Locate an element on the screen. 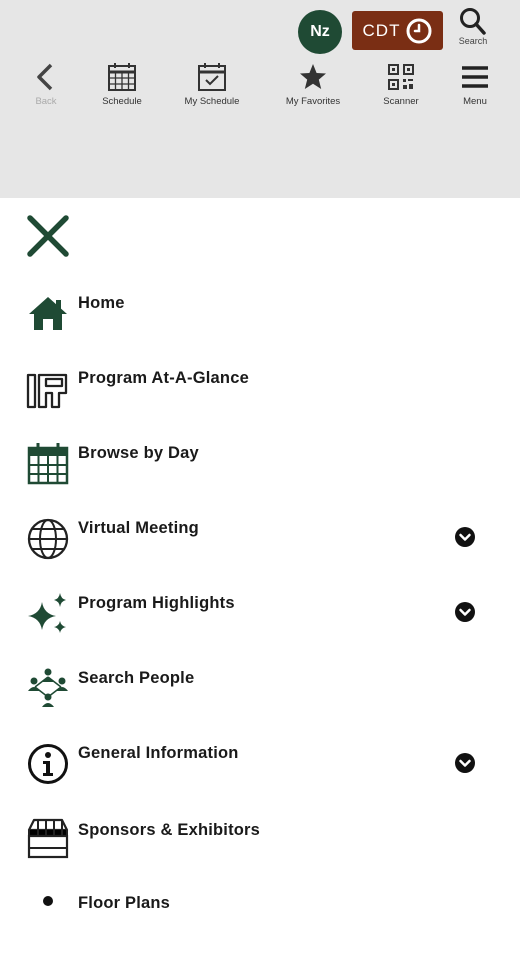  back-button: Back is located at coordinates (46, 90).